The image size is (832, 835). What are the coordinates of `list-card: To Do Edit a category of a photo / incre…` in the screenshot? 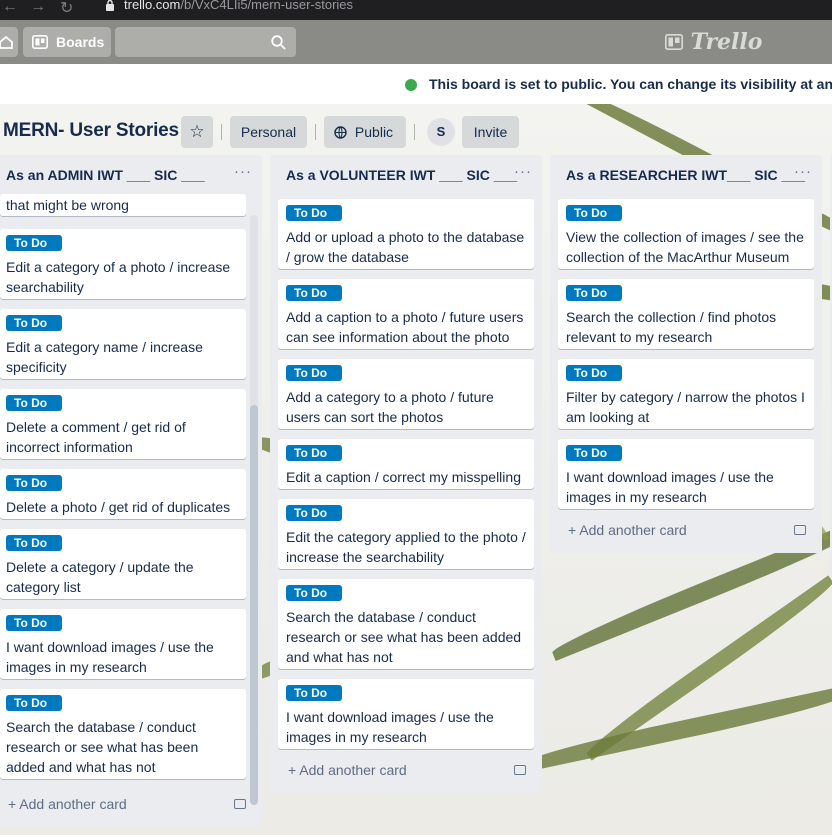 It's located at (123, 264).